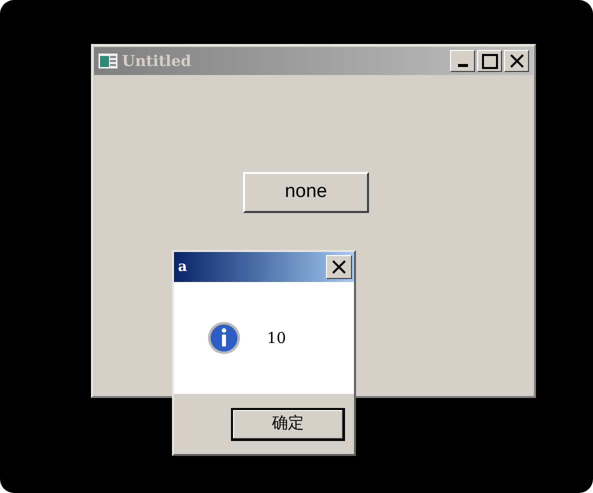 This screenshot has width=593, height=493. Describe the element at coordinates (108, 61) in the screenshot. I see `window-app-icon` at that location.